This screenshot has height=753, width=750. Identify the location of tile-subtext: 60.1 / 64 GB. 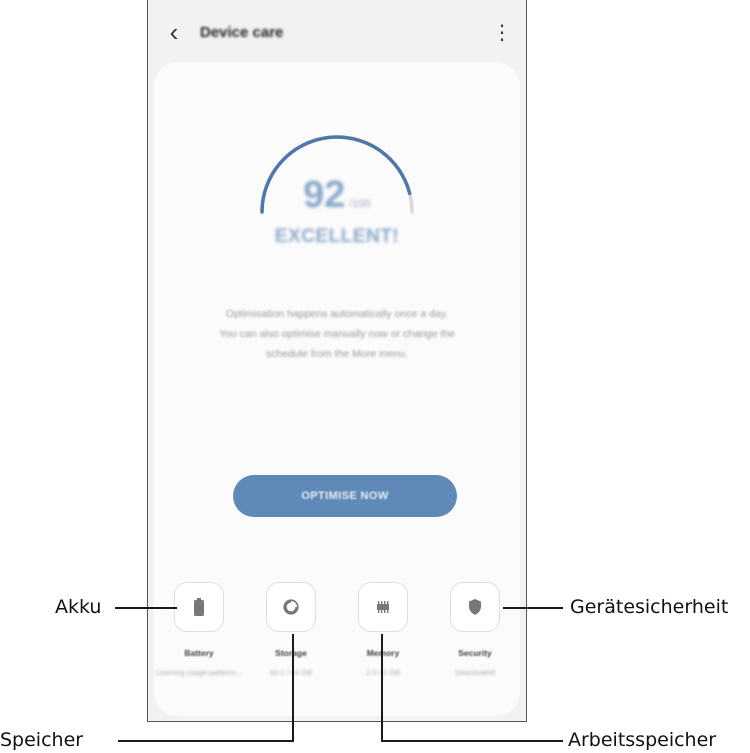
(291, 672).